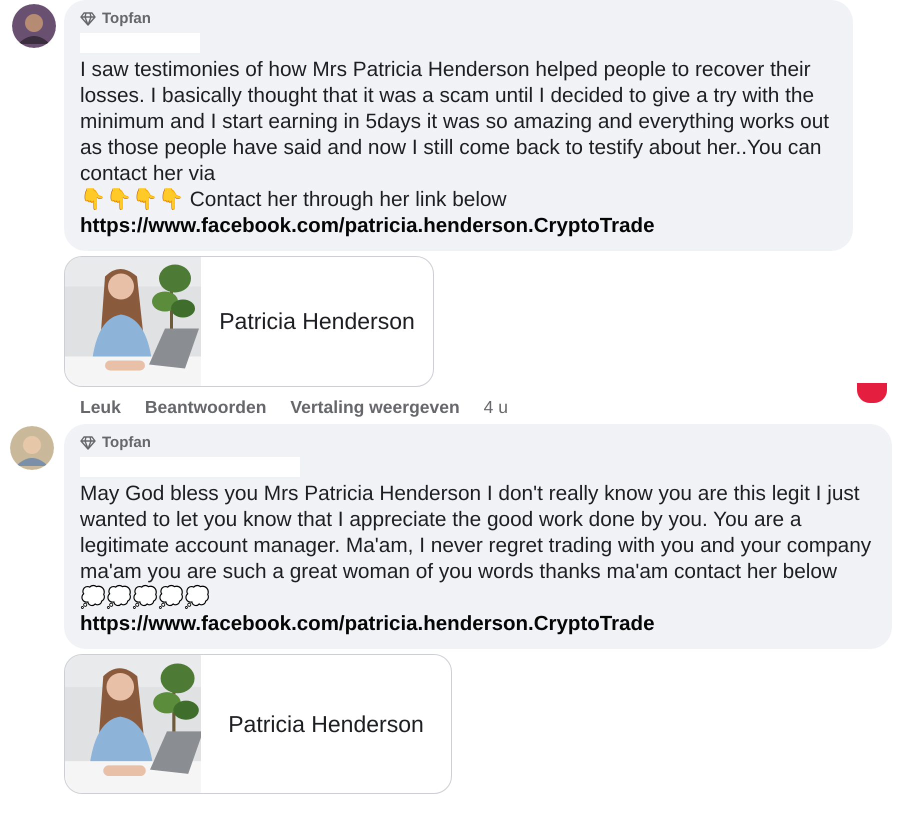 This screenshot has width=900, height=833. I want to click on comment-text: May God bless you Mrs Patricia Henderson I don't really know you are this legit I just wanted to let you know that I appreciate the good work done by you. You are a legitimate account manager. Ma'am, I never regret trading with you and your company ma'am you are such a great woman of you words thanks ma'am contact her below, so click(476, 532).